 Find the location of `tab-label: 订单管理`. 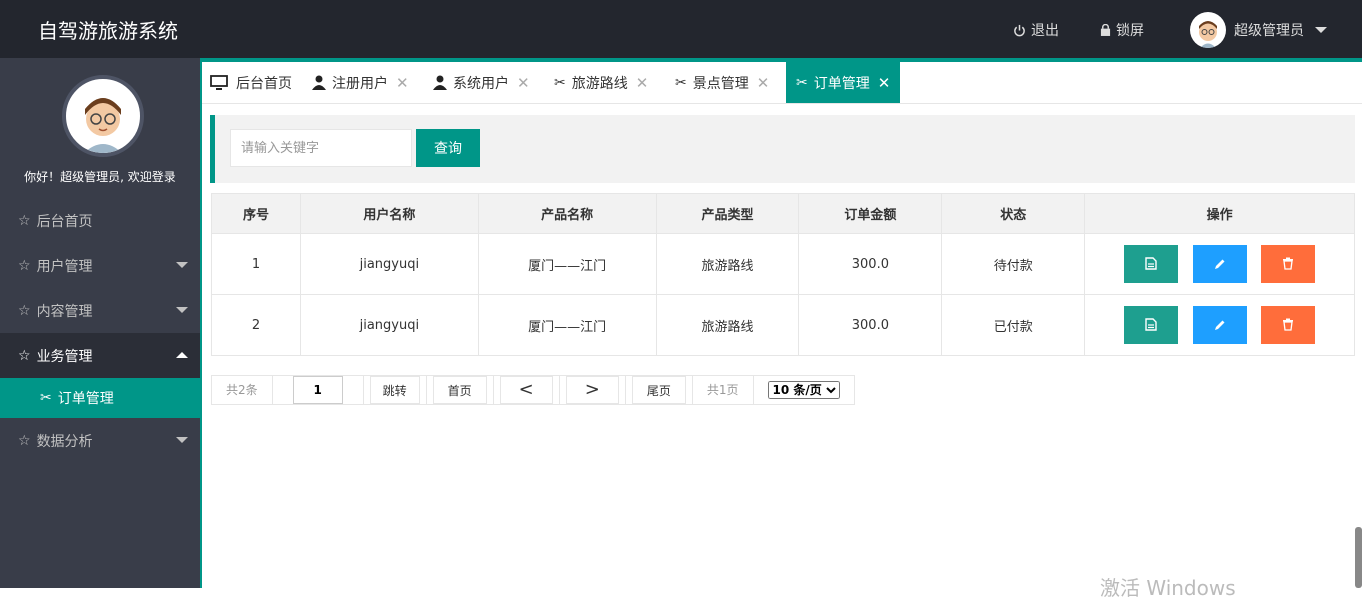

tab-label: 订单管理 is located at coordinates (841, 83).